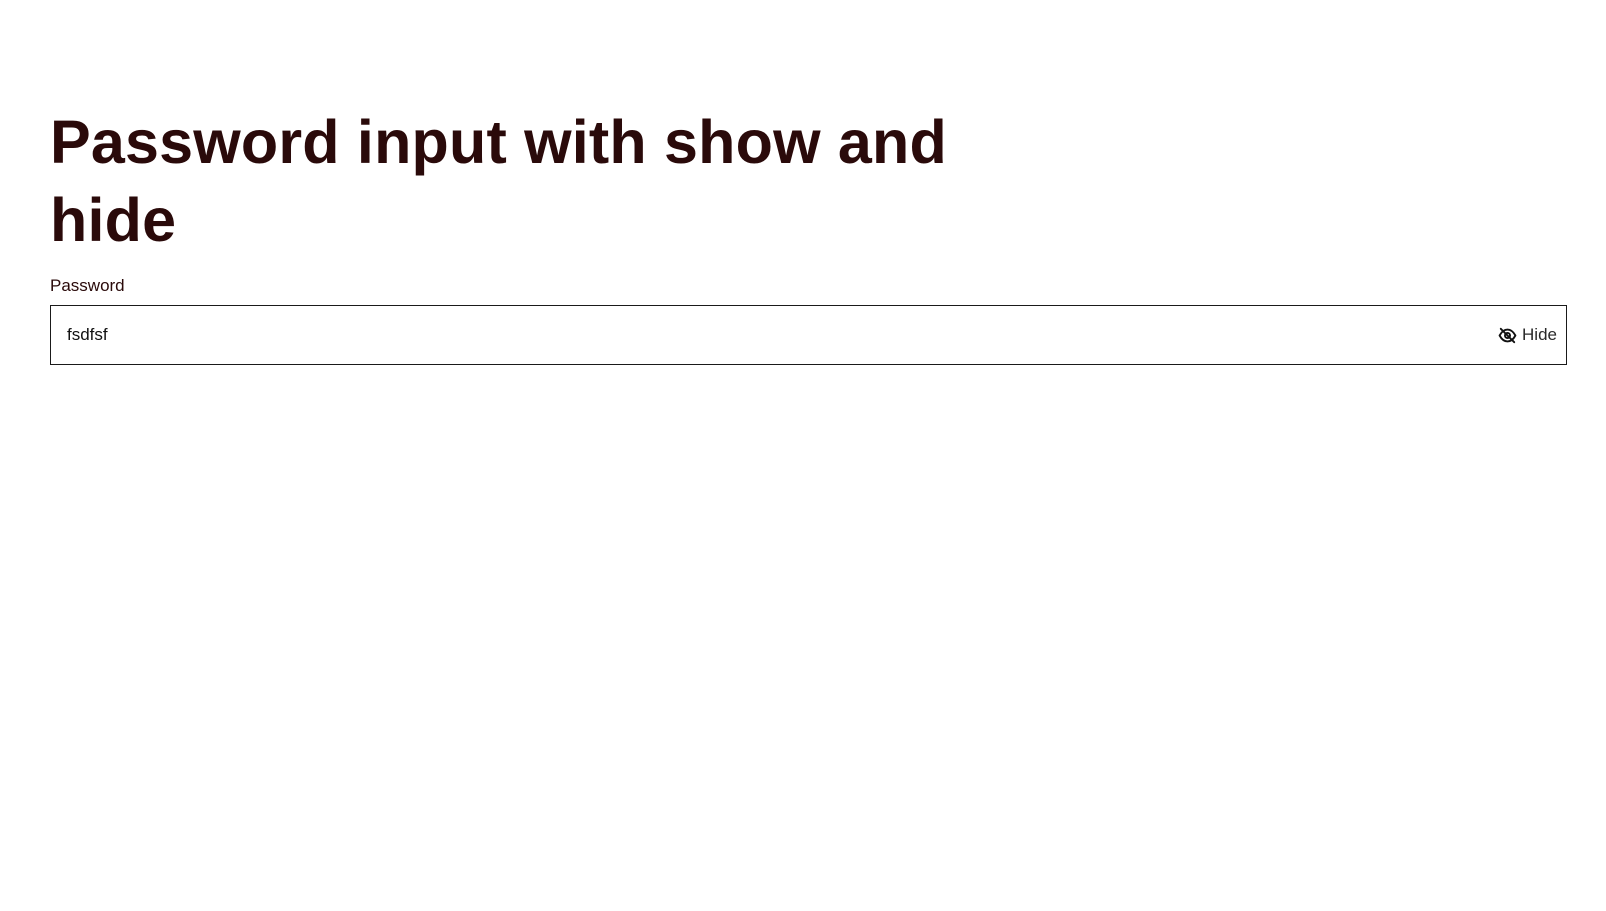  What do you see at coordinates (87, 285) in the screenshot?
I see `password-label: Password` at bounding box center [87, 285].